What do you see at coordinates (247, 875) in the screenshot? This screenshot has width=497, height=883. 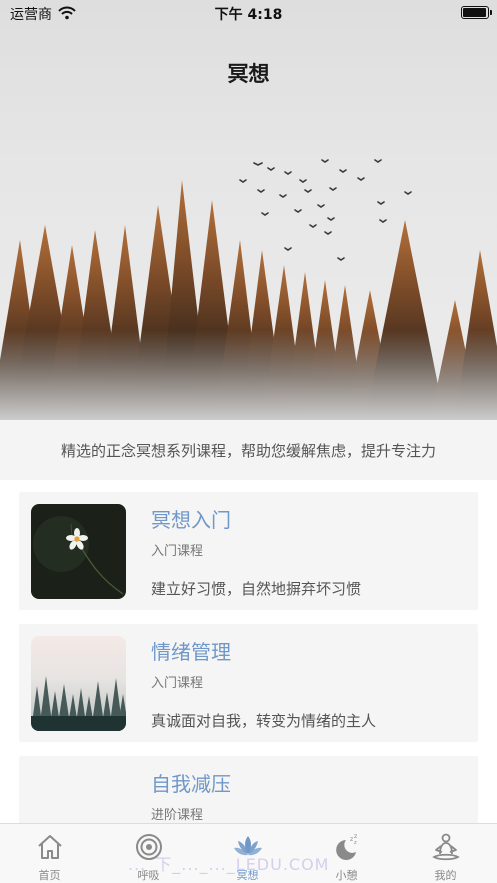 I see `tab-label: 冥想` at bounding box center [247, 875].